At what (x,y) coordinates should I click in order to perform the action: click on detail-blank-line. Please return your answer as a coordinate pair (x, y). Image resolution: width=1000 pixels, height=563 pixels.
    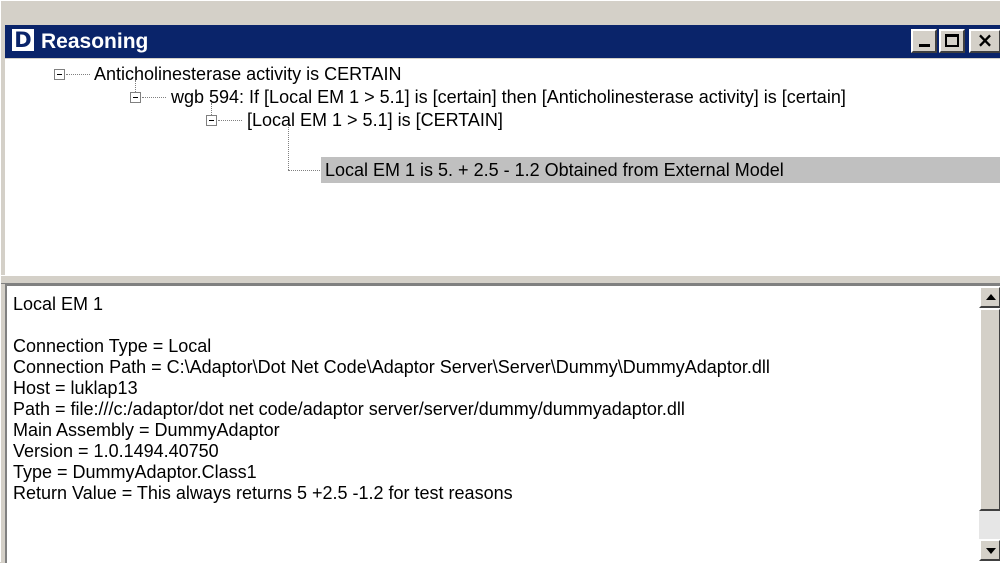
    Looking at the image, I should click on (391, 325).